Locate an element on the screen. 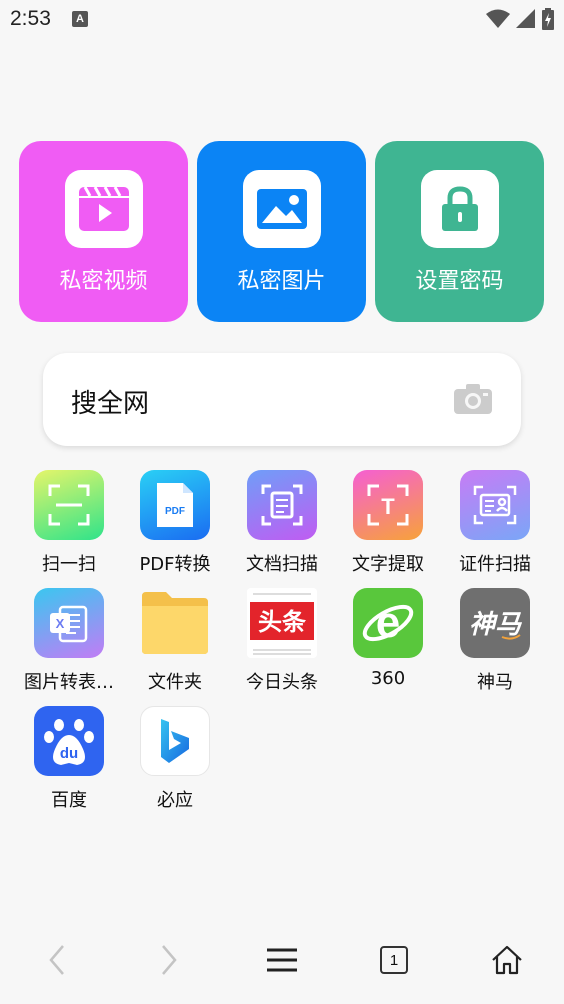 This screenshot has height=1004, width=564. app-toutiao: 头条 今日头条 is located at coordinates (282, 641).